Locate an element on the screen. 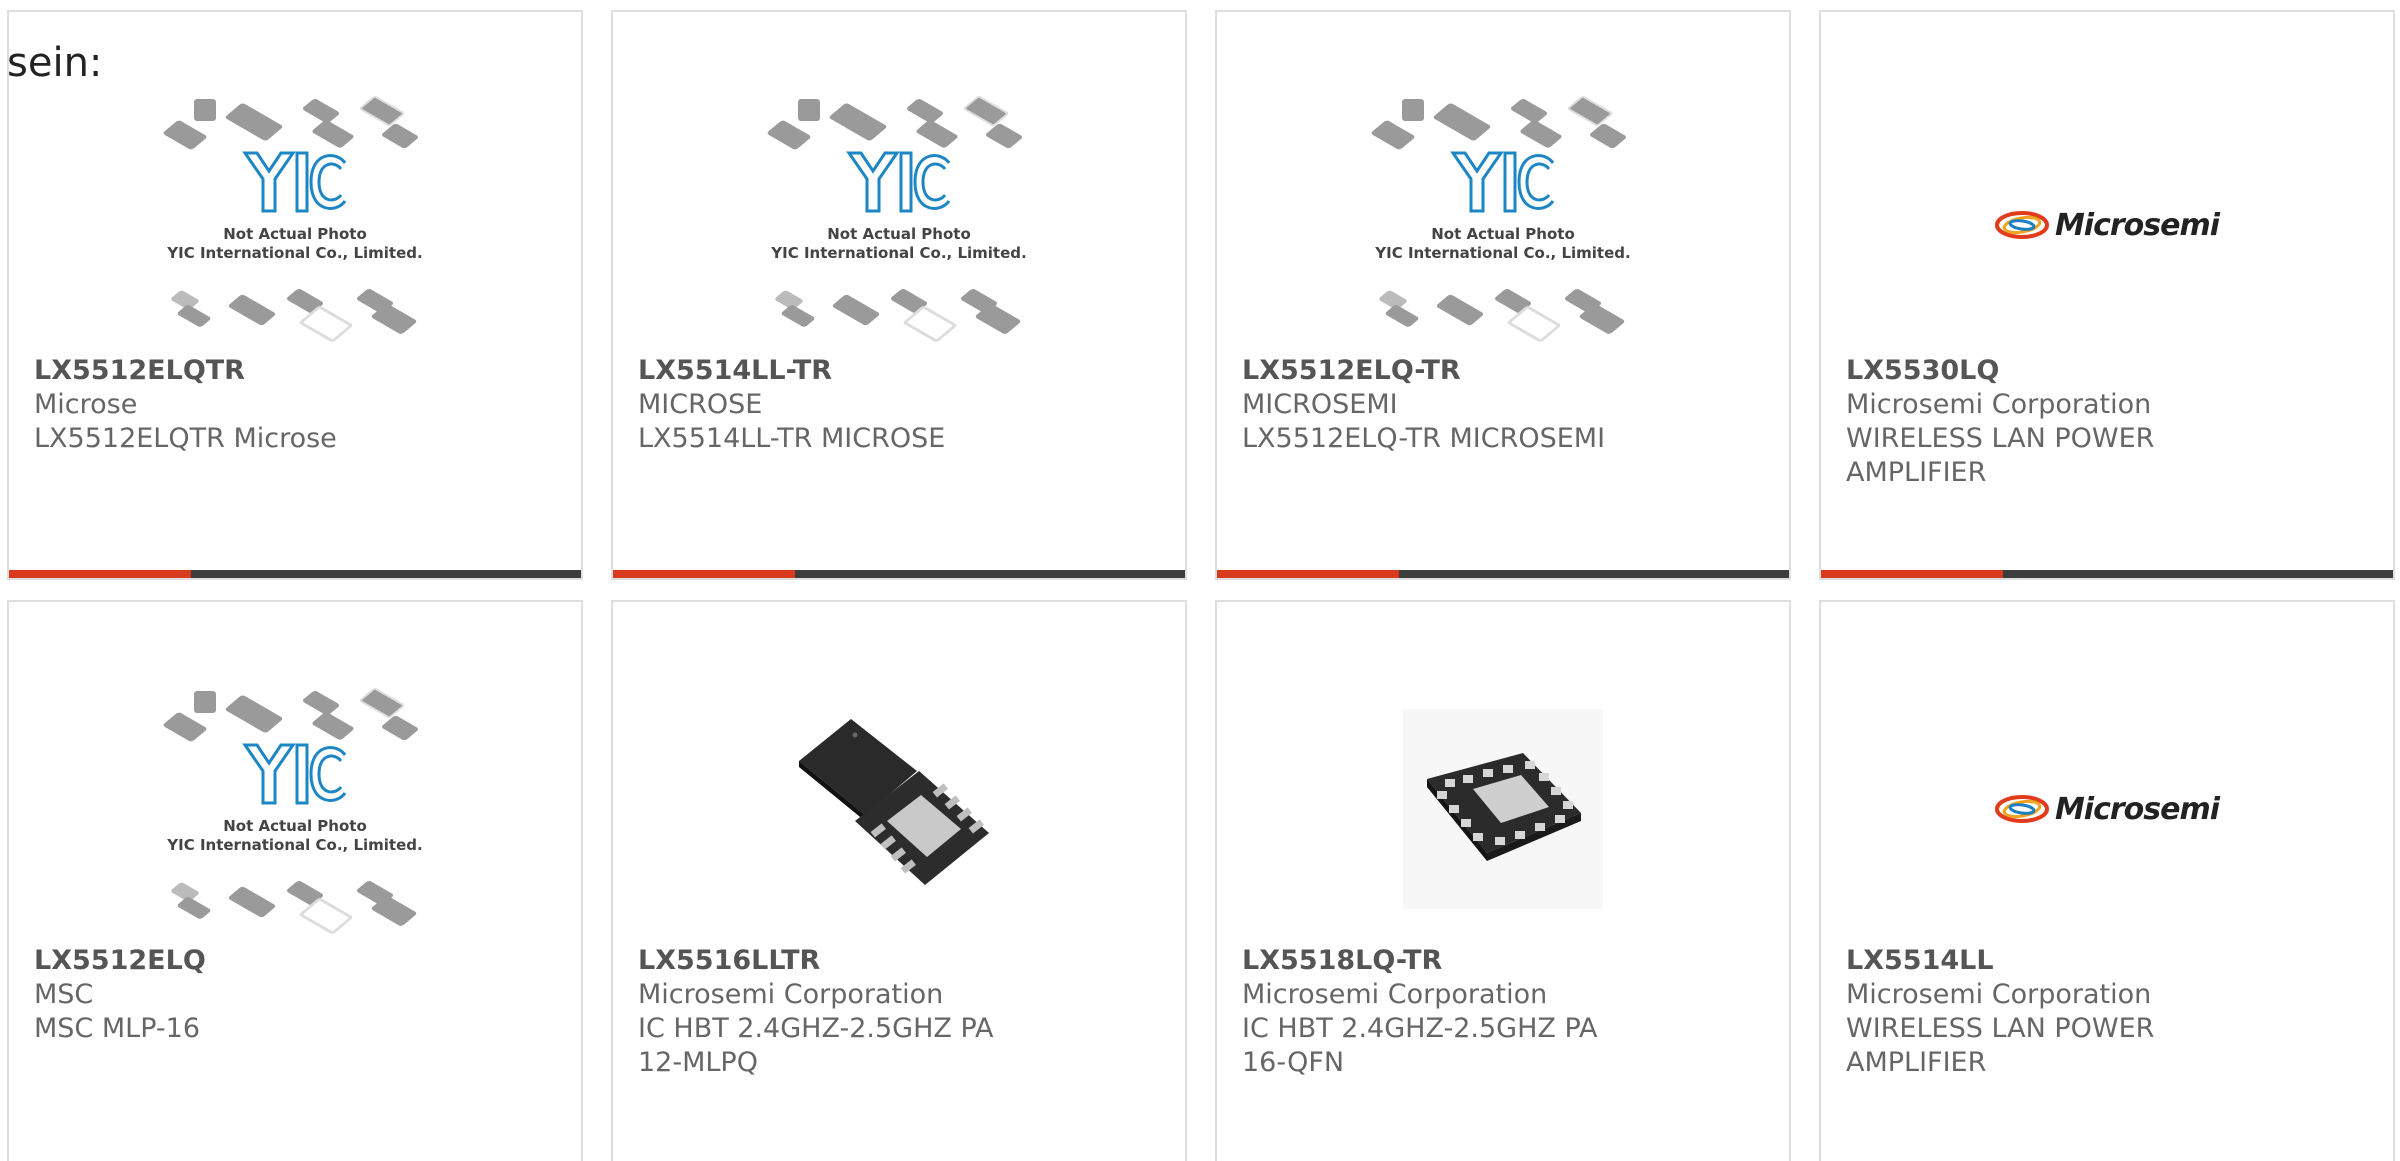 The image size is (2400, 1161). part-number-link: LX5514LL is located at coordinates (2109, 961).